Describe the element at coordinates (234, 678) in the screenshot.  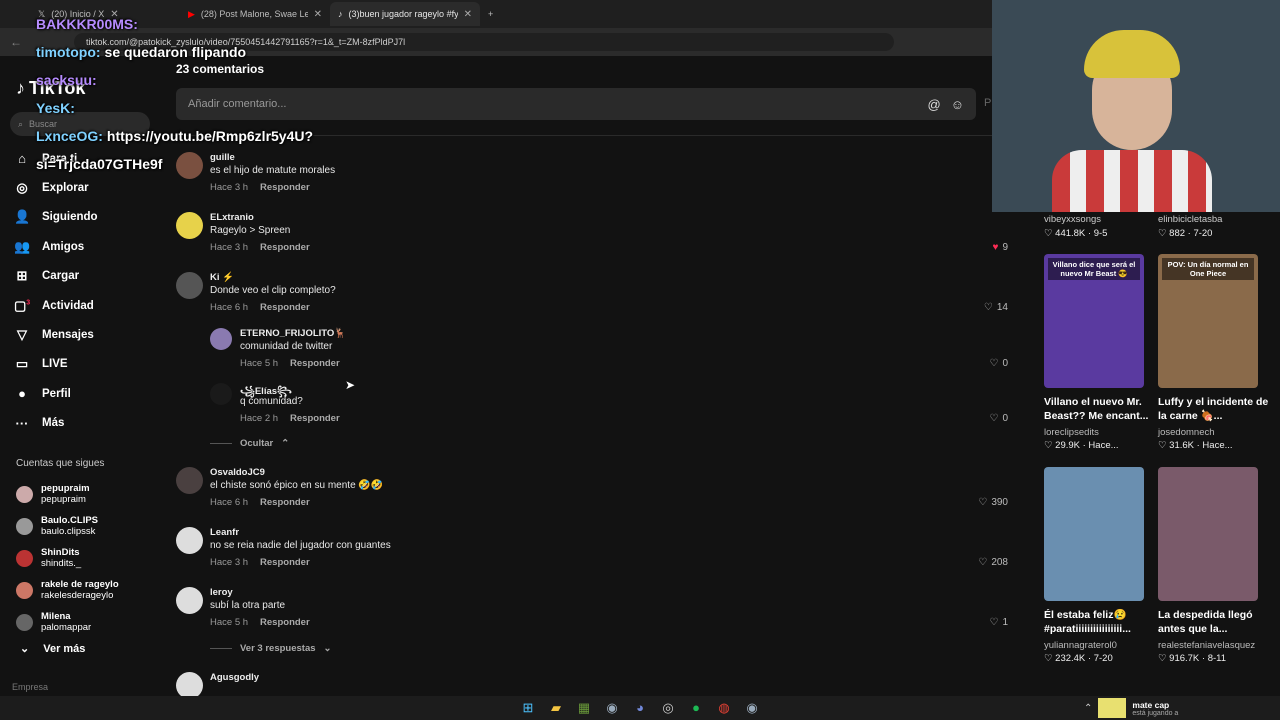
I see `comment-user: Agusgodly` at that location.